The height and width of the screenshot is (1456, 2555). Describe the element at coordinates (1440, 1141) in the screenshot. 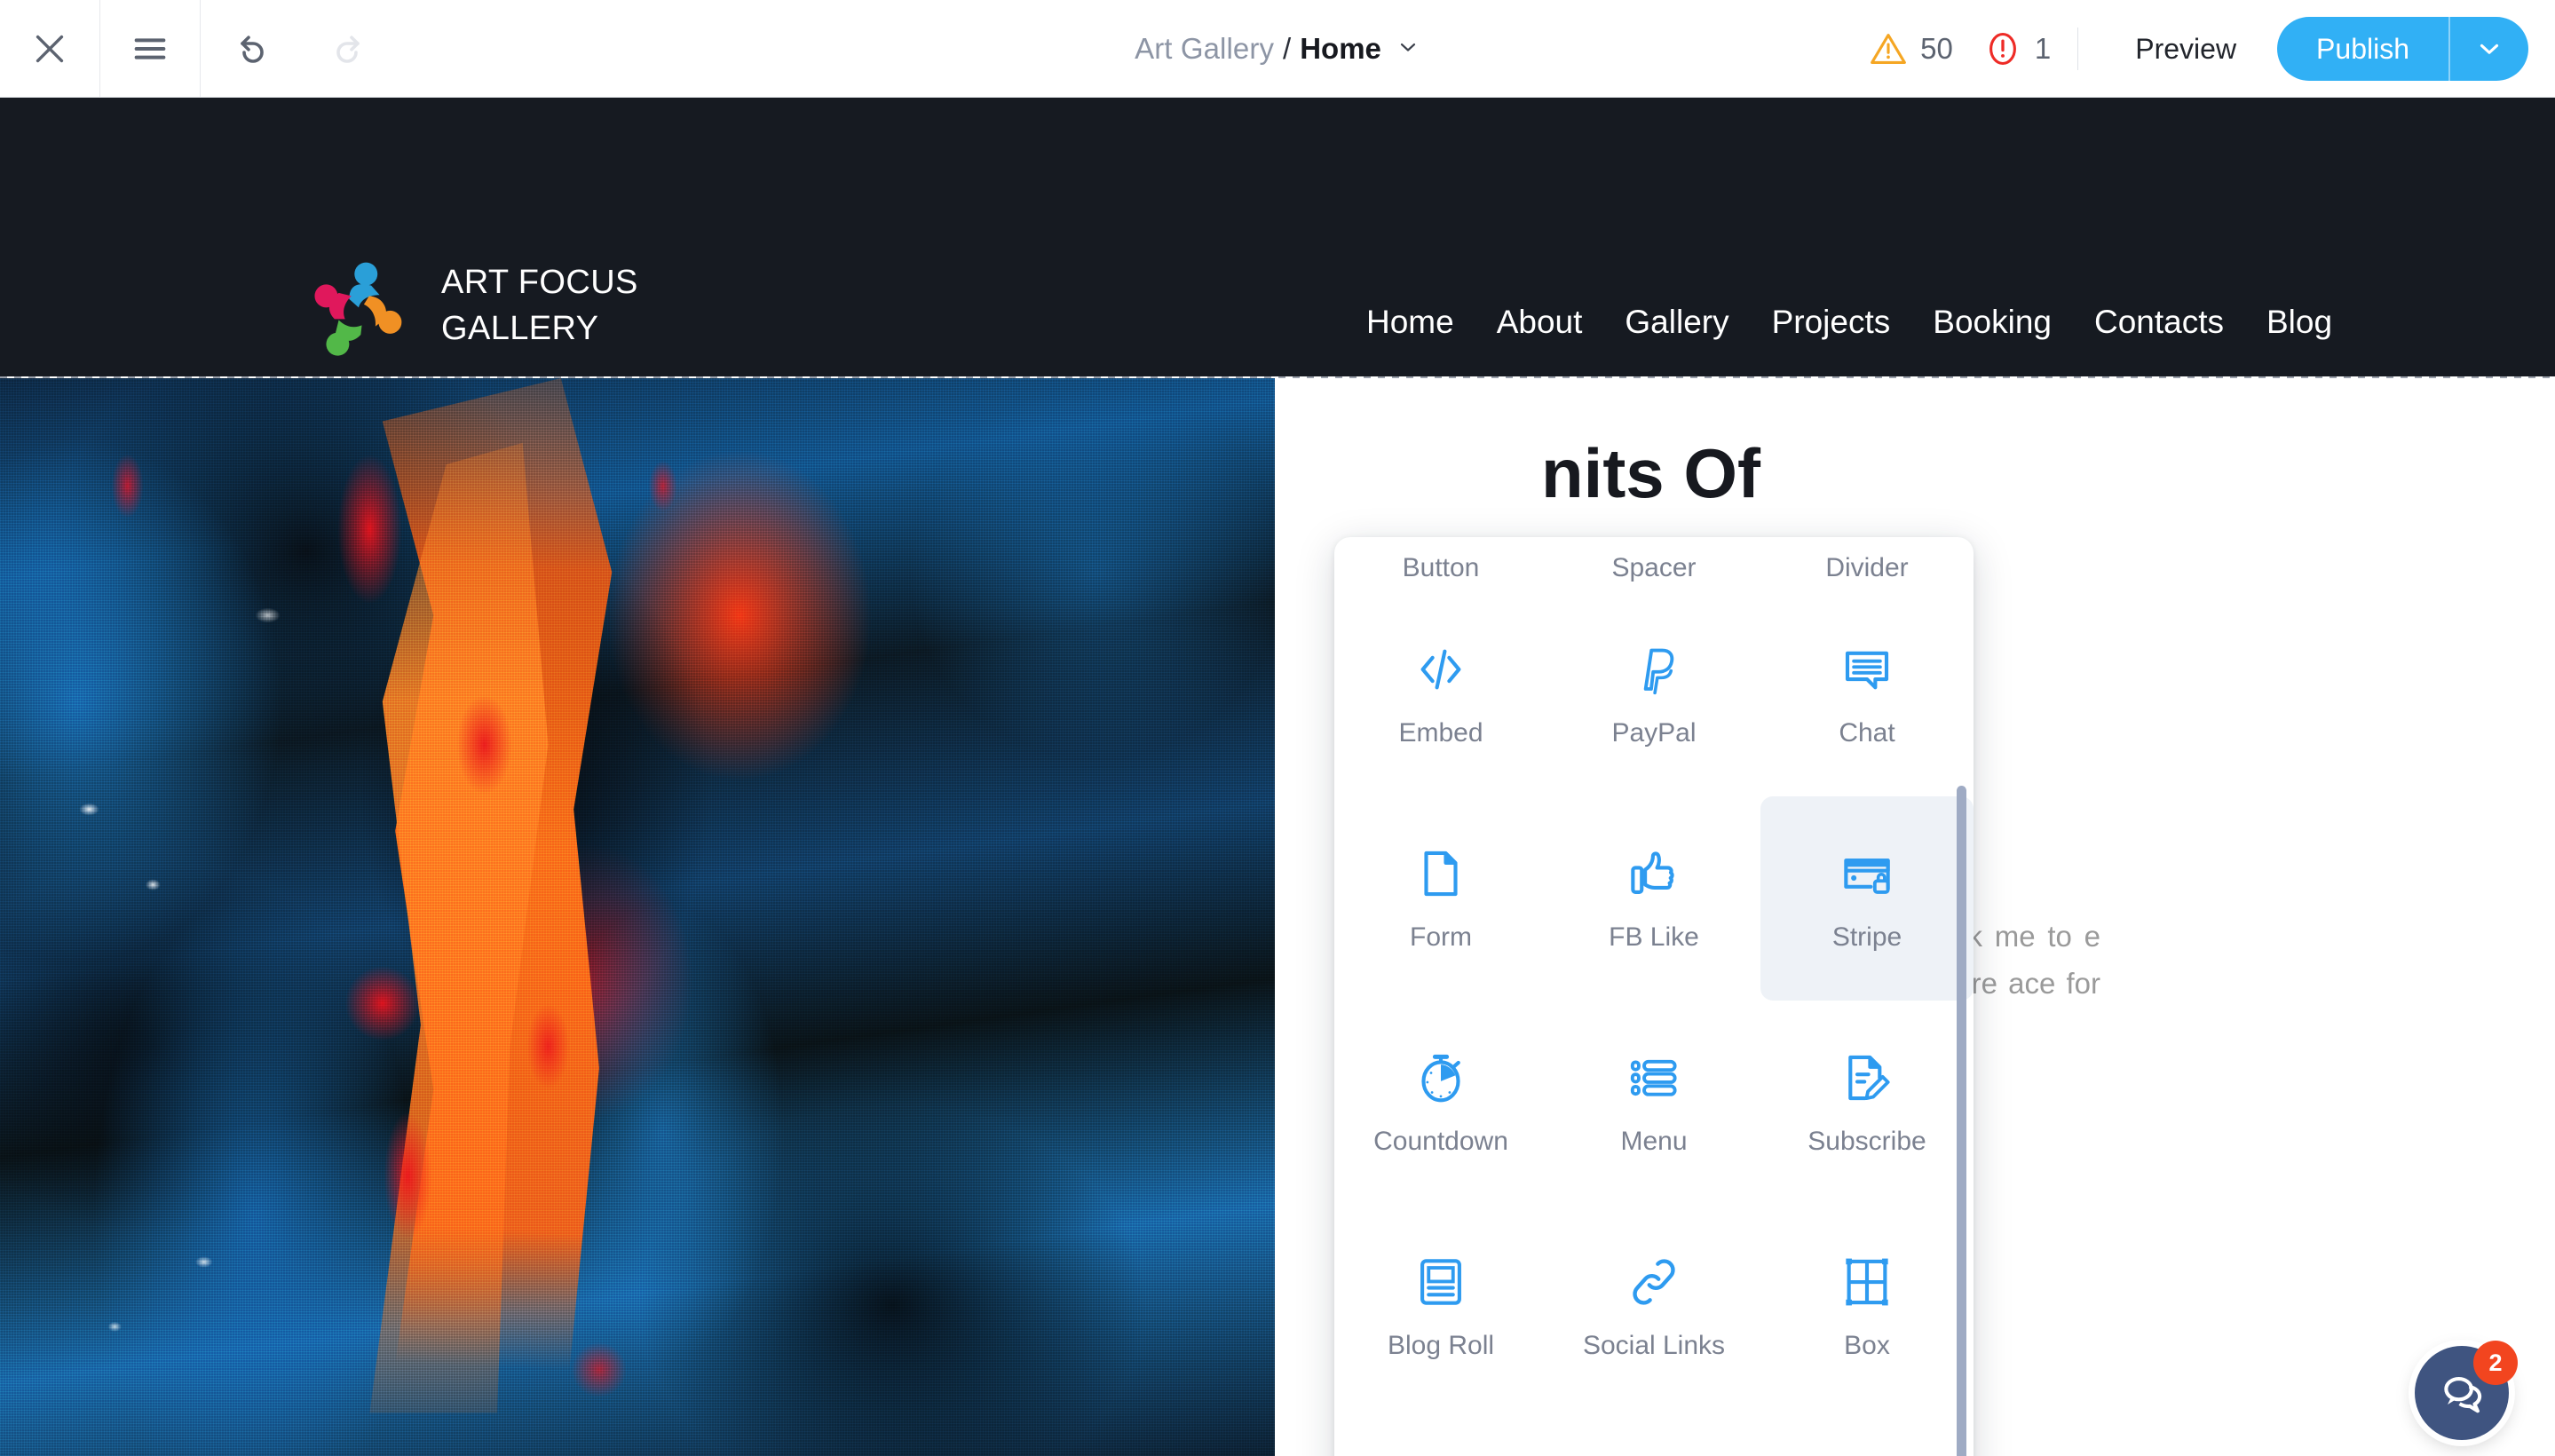

I see `widget-label: Countdown` at that location.